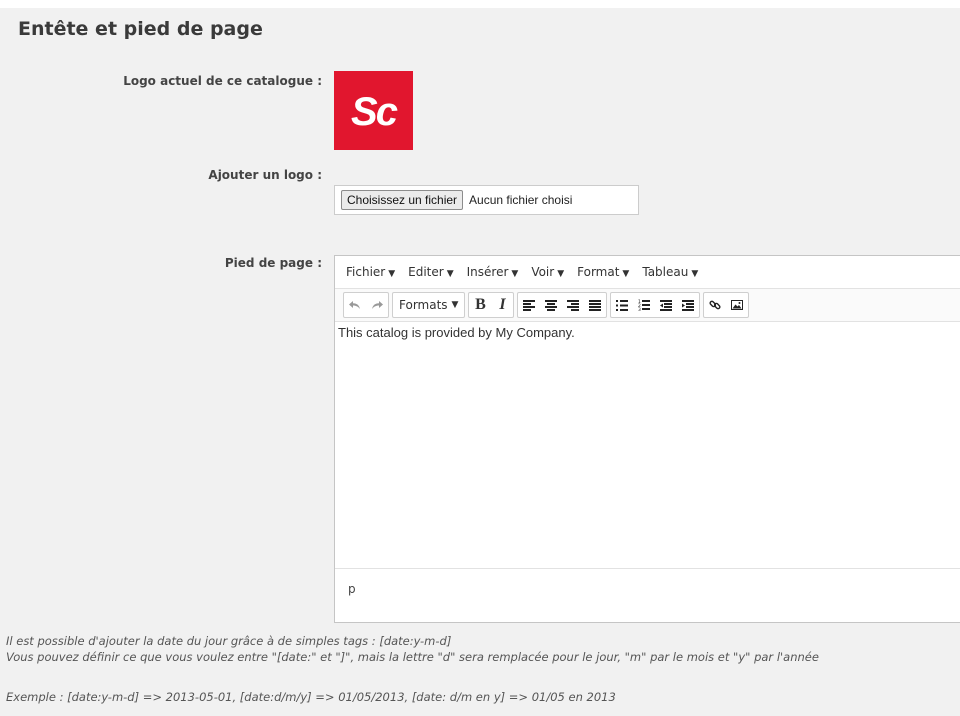 This screenshot has width=960, height=716. What do you see at coordinates (551, 305) in the screenshot?
I see `align-center-icon` at bounding box center [551, 305].